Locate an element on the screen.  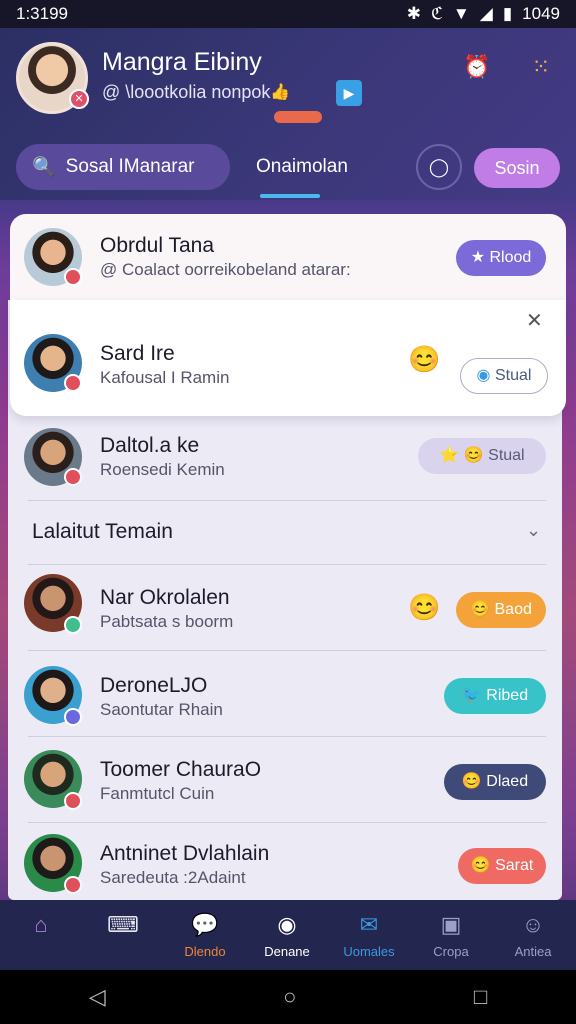
battery-level: 1049 is located at coordinates (541, 13).